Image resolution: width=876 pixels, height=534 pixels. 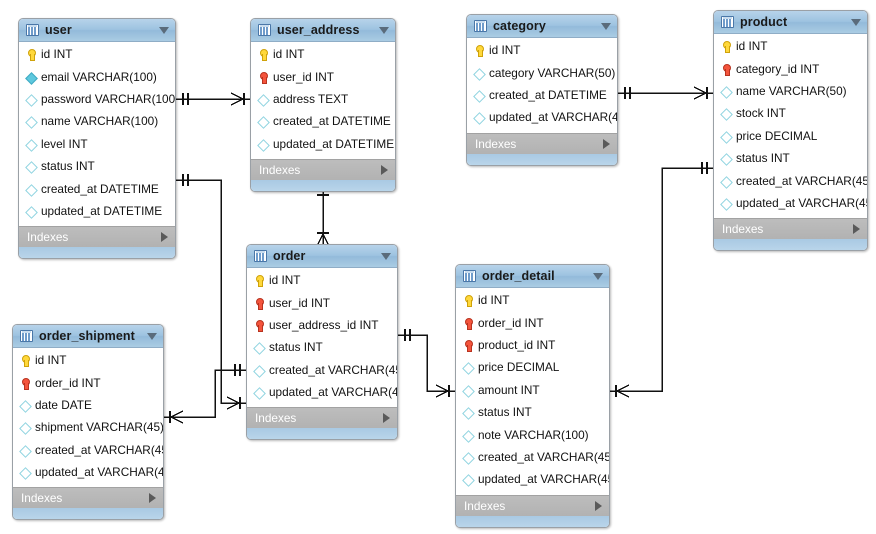 I want to click on table-header-order_shipment: order_shipment, so click(x=88, y=336).